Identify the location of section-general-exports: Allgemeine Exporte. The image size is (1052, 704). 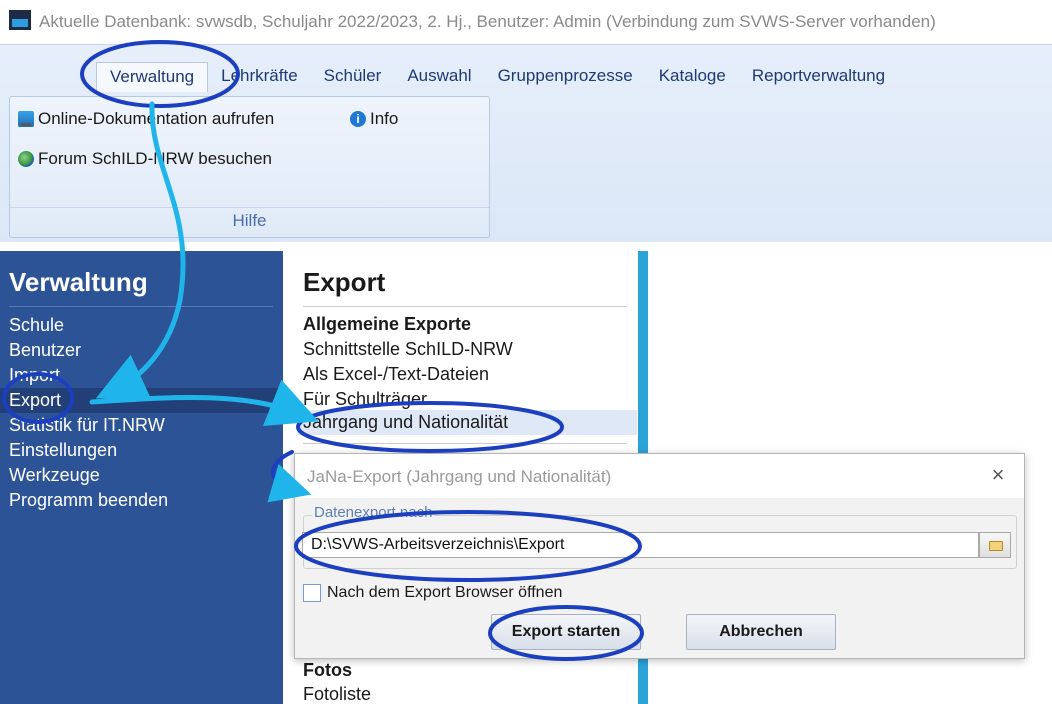
(387, 324).